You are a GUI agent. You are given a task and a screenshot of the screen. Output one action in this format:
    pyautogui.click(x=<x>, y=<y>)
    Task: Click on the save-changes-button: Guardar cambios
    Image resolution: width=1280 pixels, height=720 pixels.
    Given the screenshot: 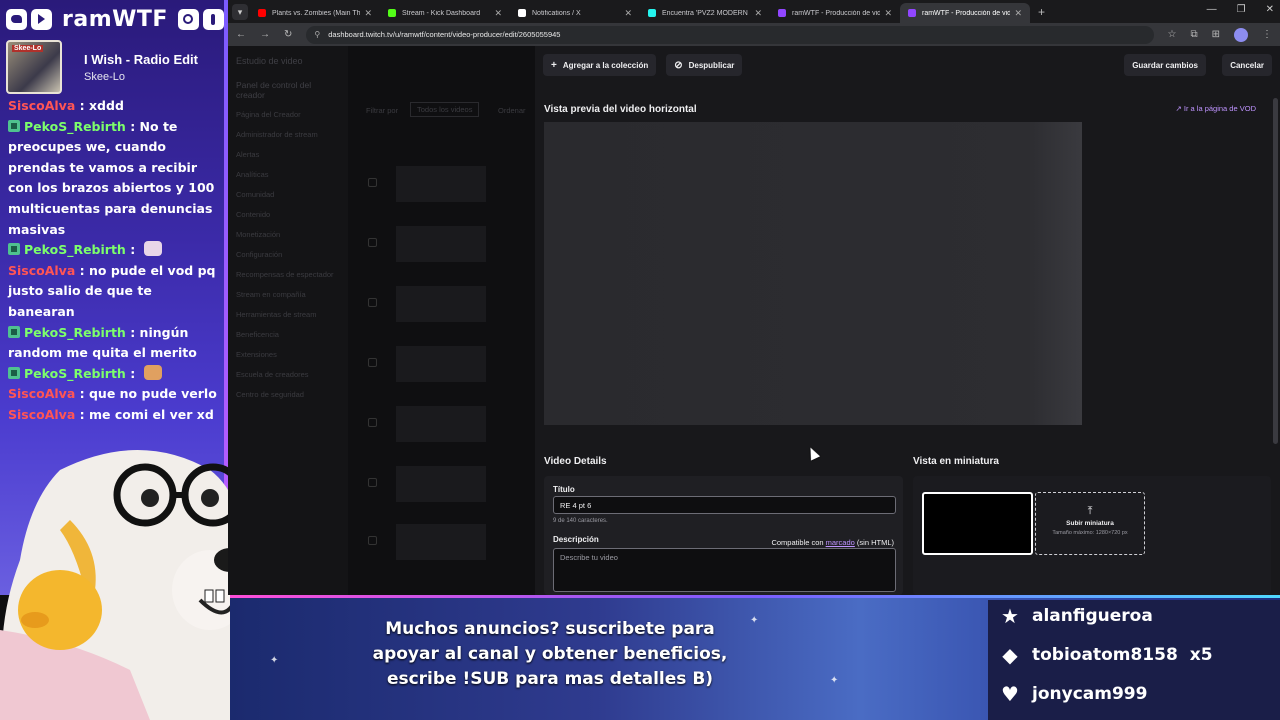 What is the action you would take?
    pyautogui.click(x=1165, y=65)
    